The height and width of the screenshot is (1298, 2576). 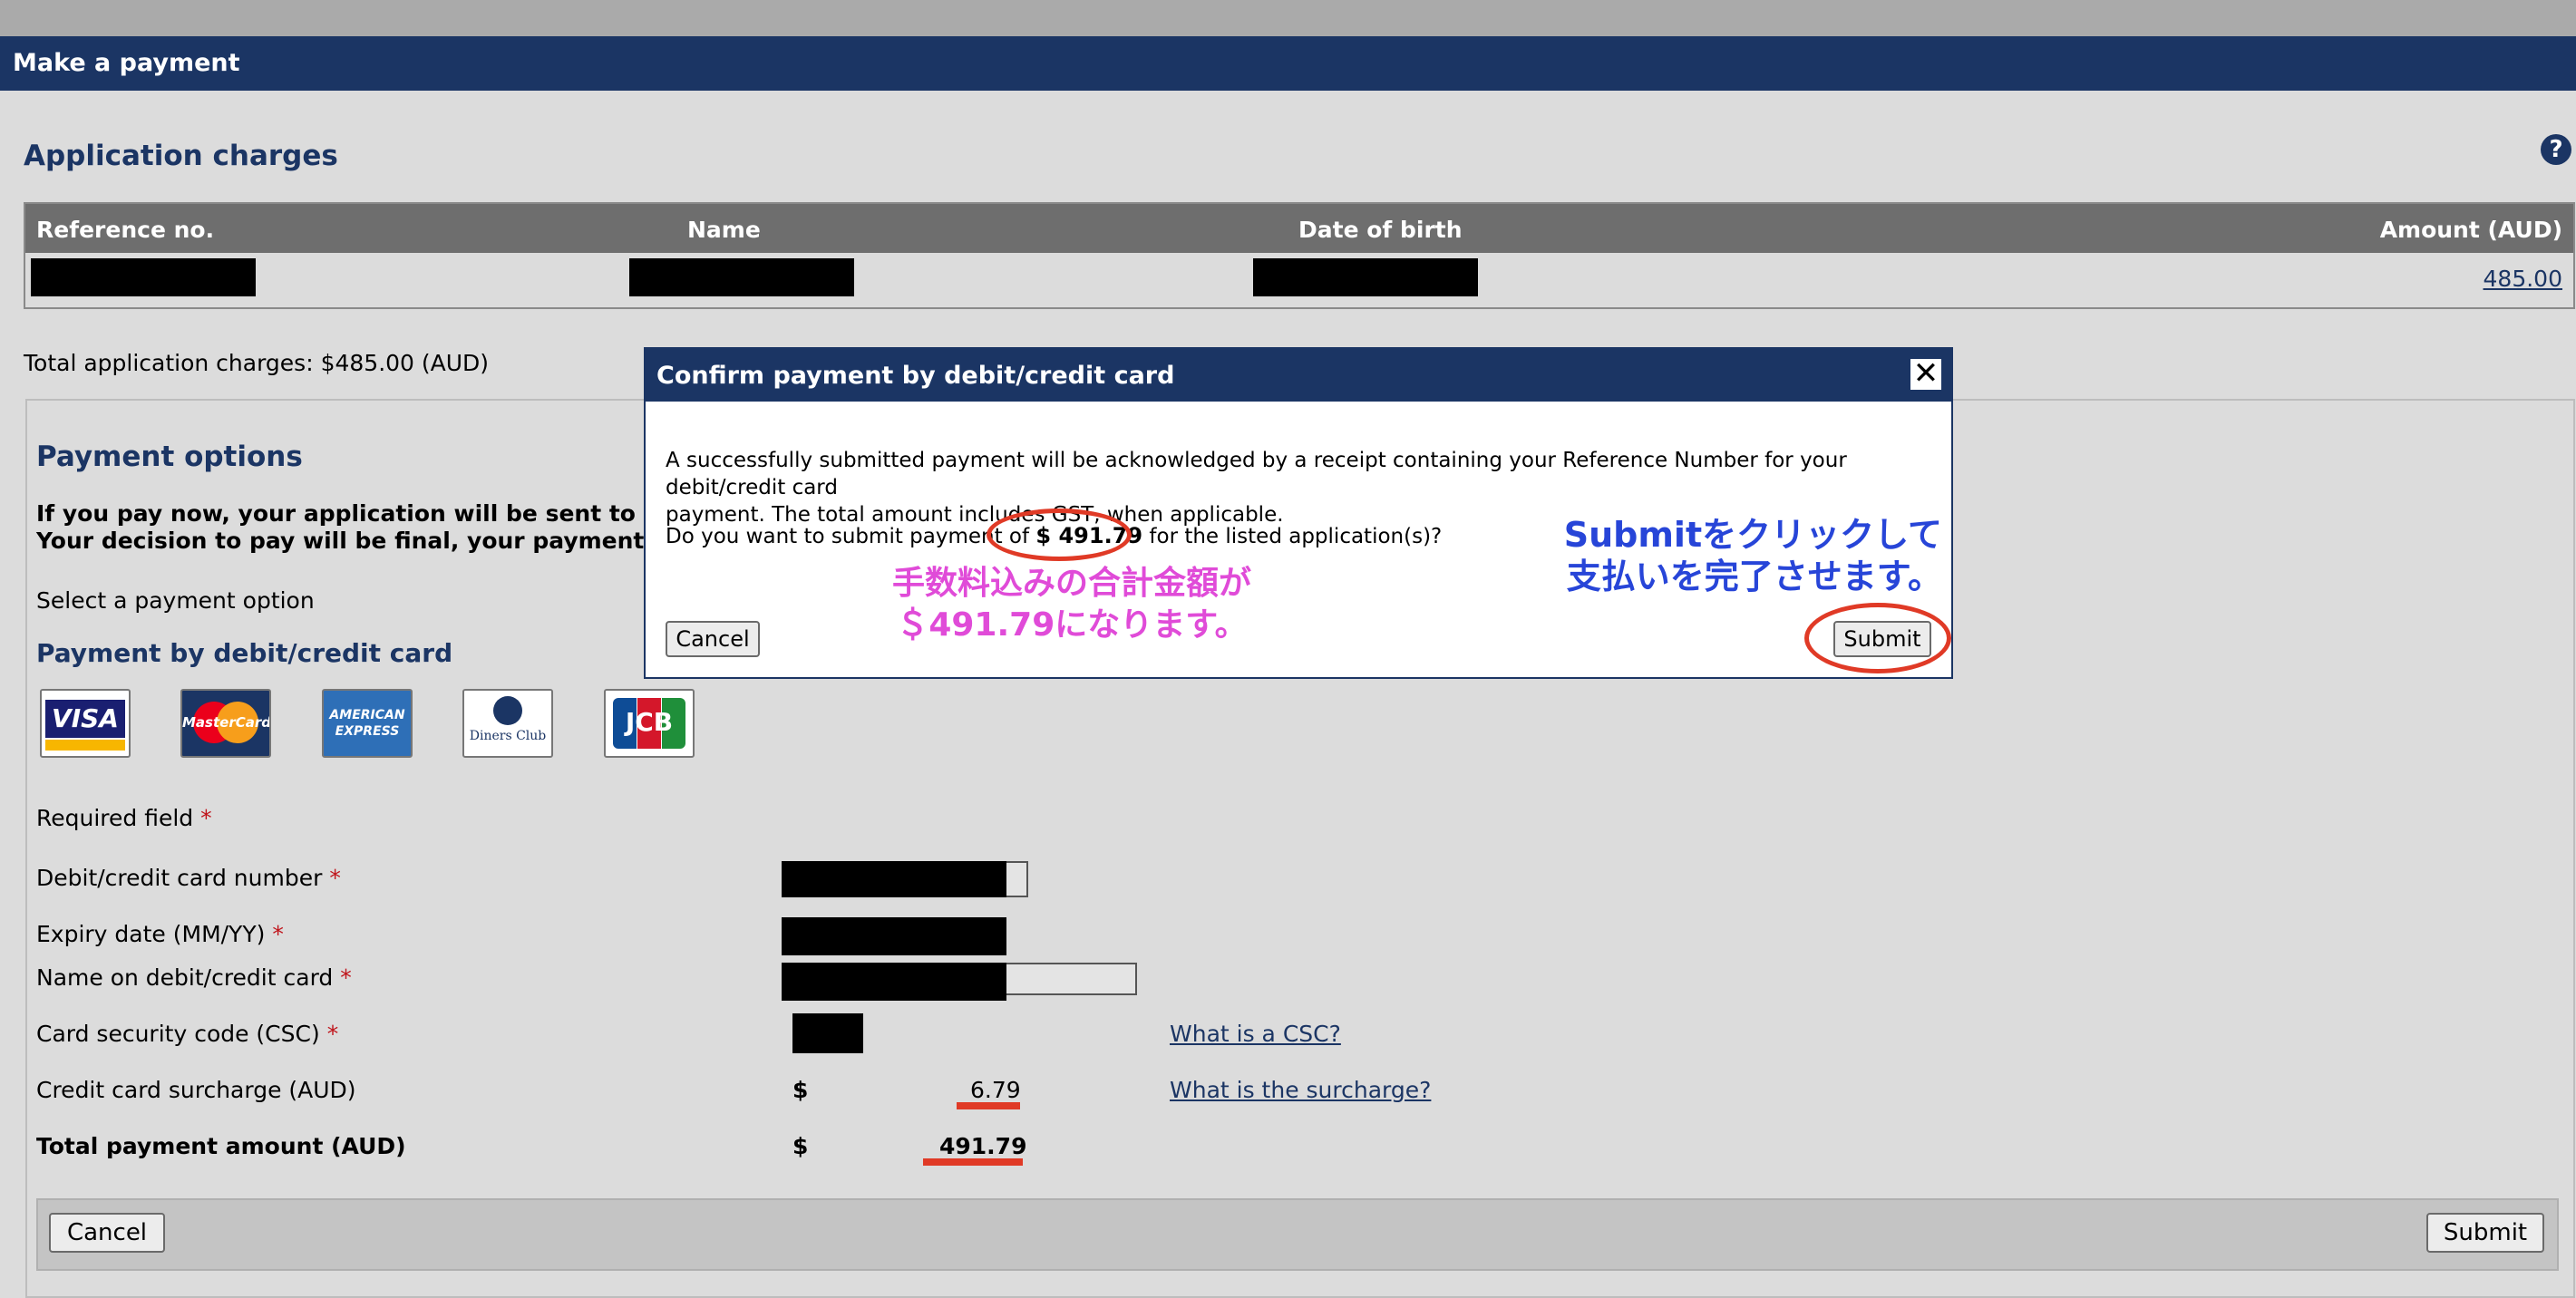 What do you see at coordinates (995, 1090) in the screenshot?
I see `surcharge-value: 6.79` at bounding box center [995, 1090].